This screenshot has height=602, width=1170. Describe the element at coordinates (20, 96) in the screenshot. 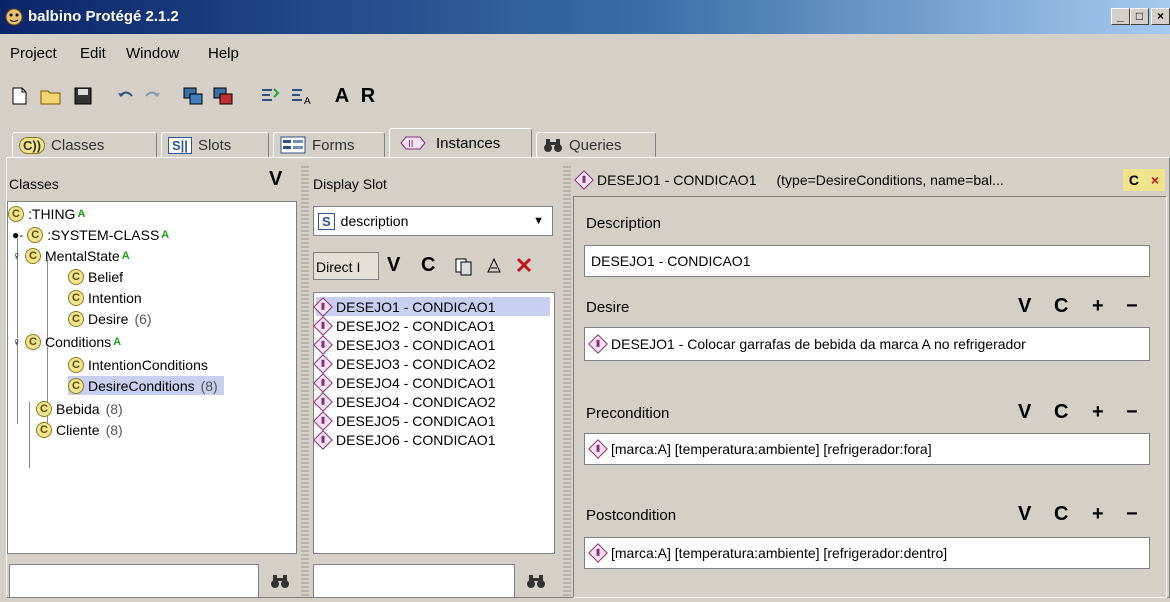

I see `new-project-icon` at that location.